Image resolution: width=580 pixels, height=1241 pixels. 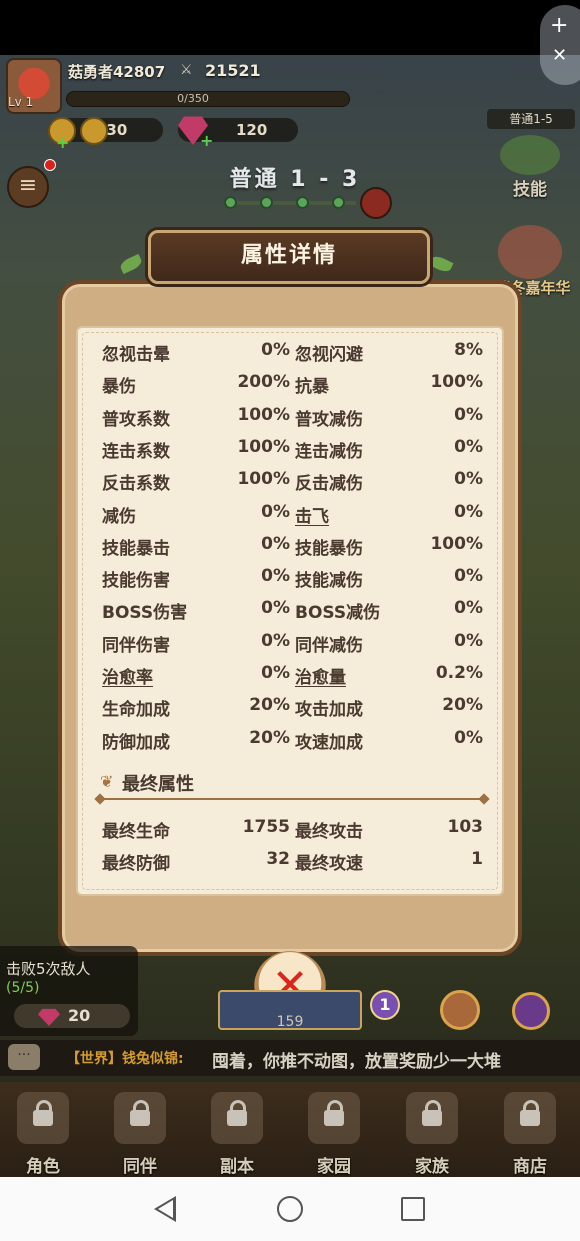 What do you see at coordinates (193, 98) in the screenshot?
I see `xp-text: 0/350` at bounding box center [193, 98].